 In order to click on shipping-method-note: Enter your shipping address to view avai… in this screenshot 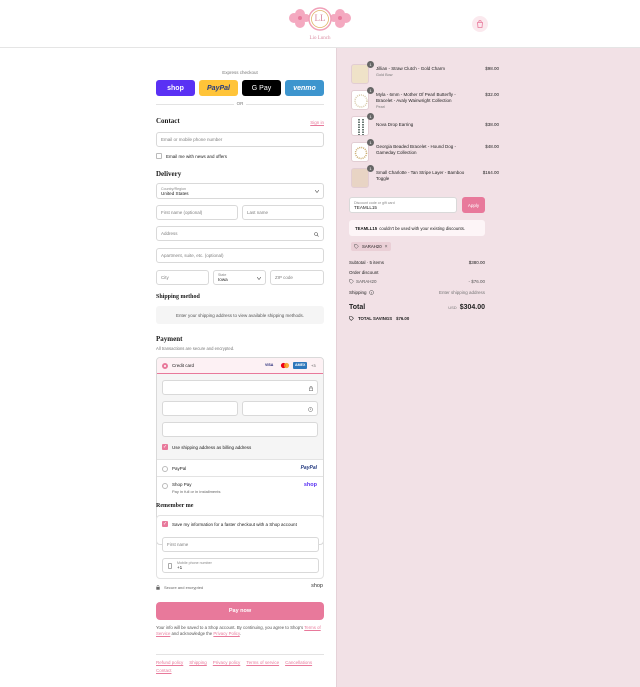, I will do `click(240, 315)`.